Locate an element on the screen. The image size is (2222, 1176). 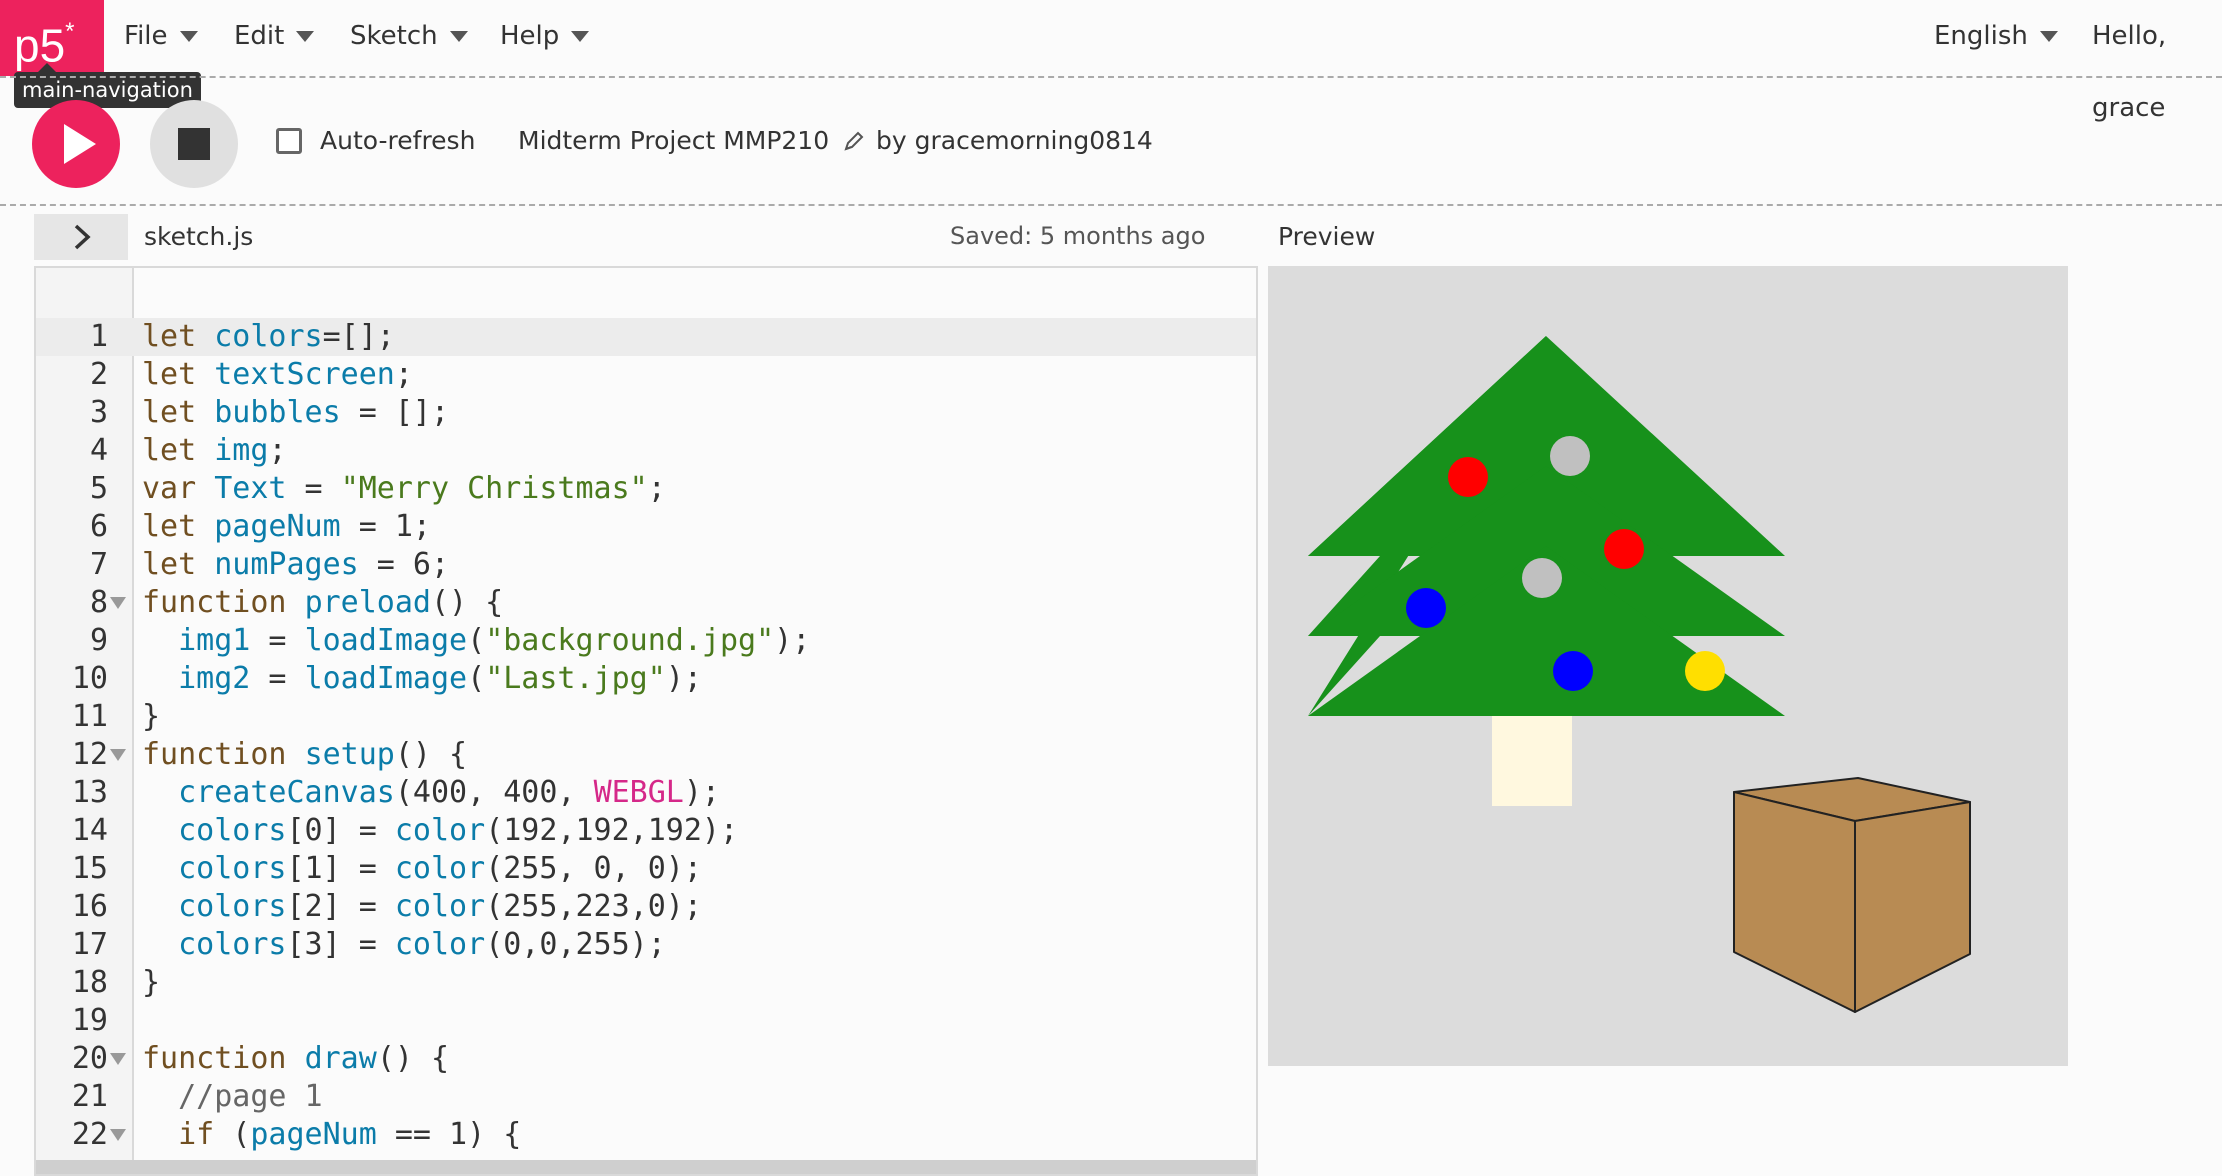
menu-file: File is located at coordinates (161, 38).